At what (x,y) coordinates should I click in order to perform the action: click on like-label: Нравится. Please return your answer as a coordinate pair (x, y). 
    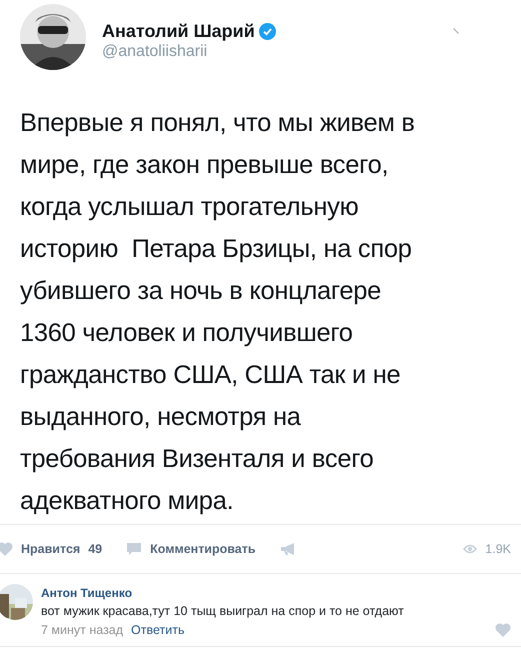
    Looking at the image, I should click on (50, 549).